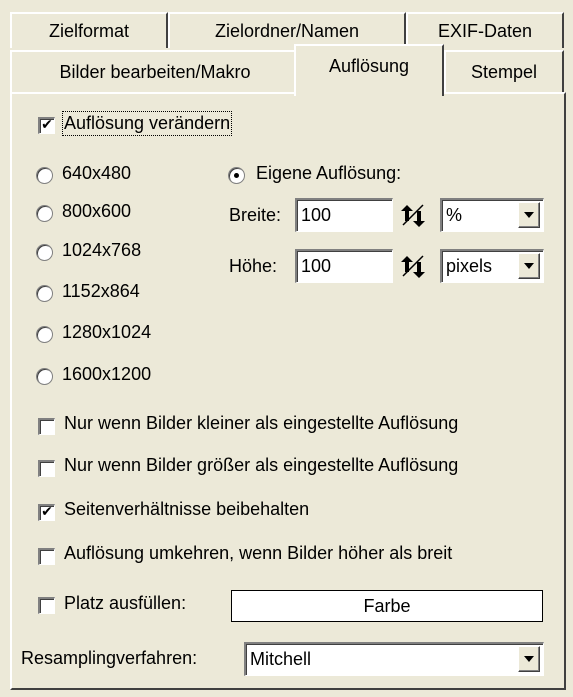 Image resolution: width=573 pixels, height=697 pixels. I want to click on width-spin-button, so click(413, 215).